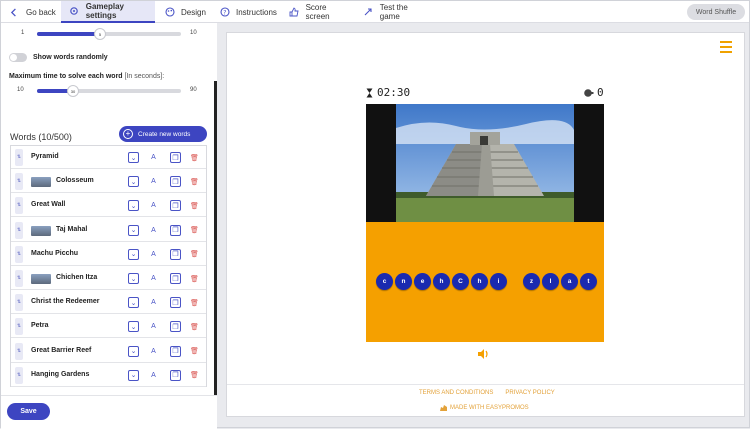 The width and height of the screenshot is (750, 429). What do you see at coordinates (66, 76) in the screenshot?
I see `max-time-text: Maximum time to solve each word` at bounding box center [66, 76].